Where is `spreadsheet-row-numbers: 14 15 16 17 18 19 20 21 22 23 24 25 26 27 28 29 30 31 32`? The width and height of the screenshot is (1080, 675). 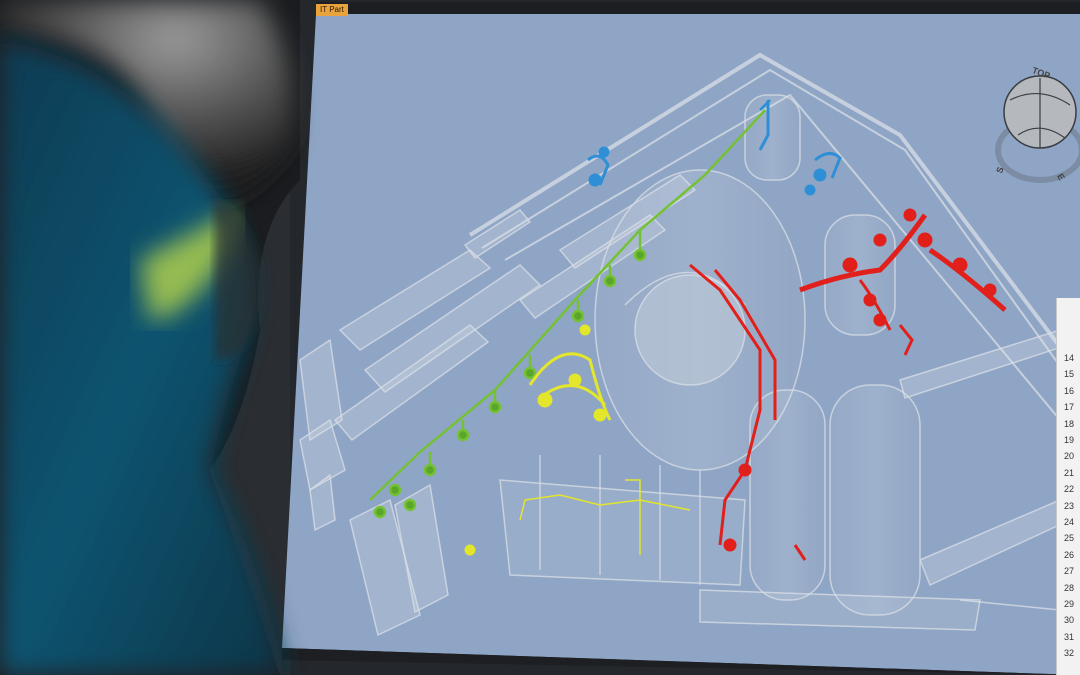
spreadsheet-row-numbers: 14 15 16 17 18 19 20 21 22 23 24 25 26 27 28 29 30 31 32 is located at coordinates (1068, 486).